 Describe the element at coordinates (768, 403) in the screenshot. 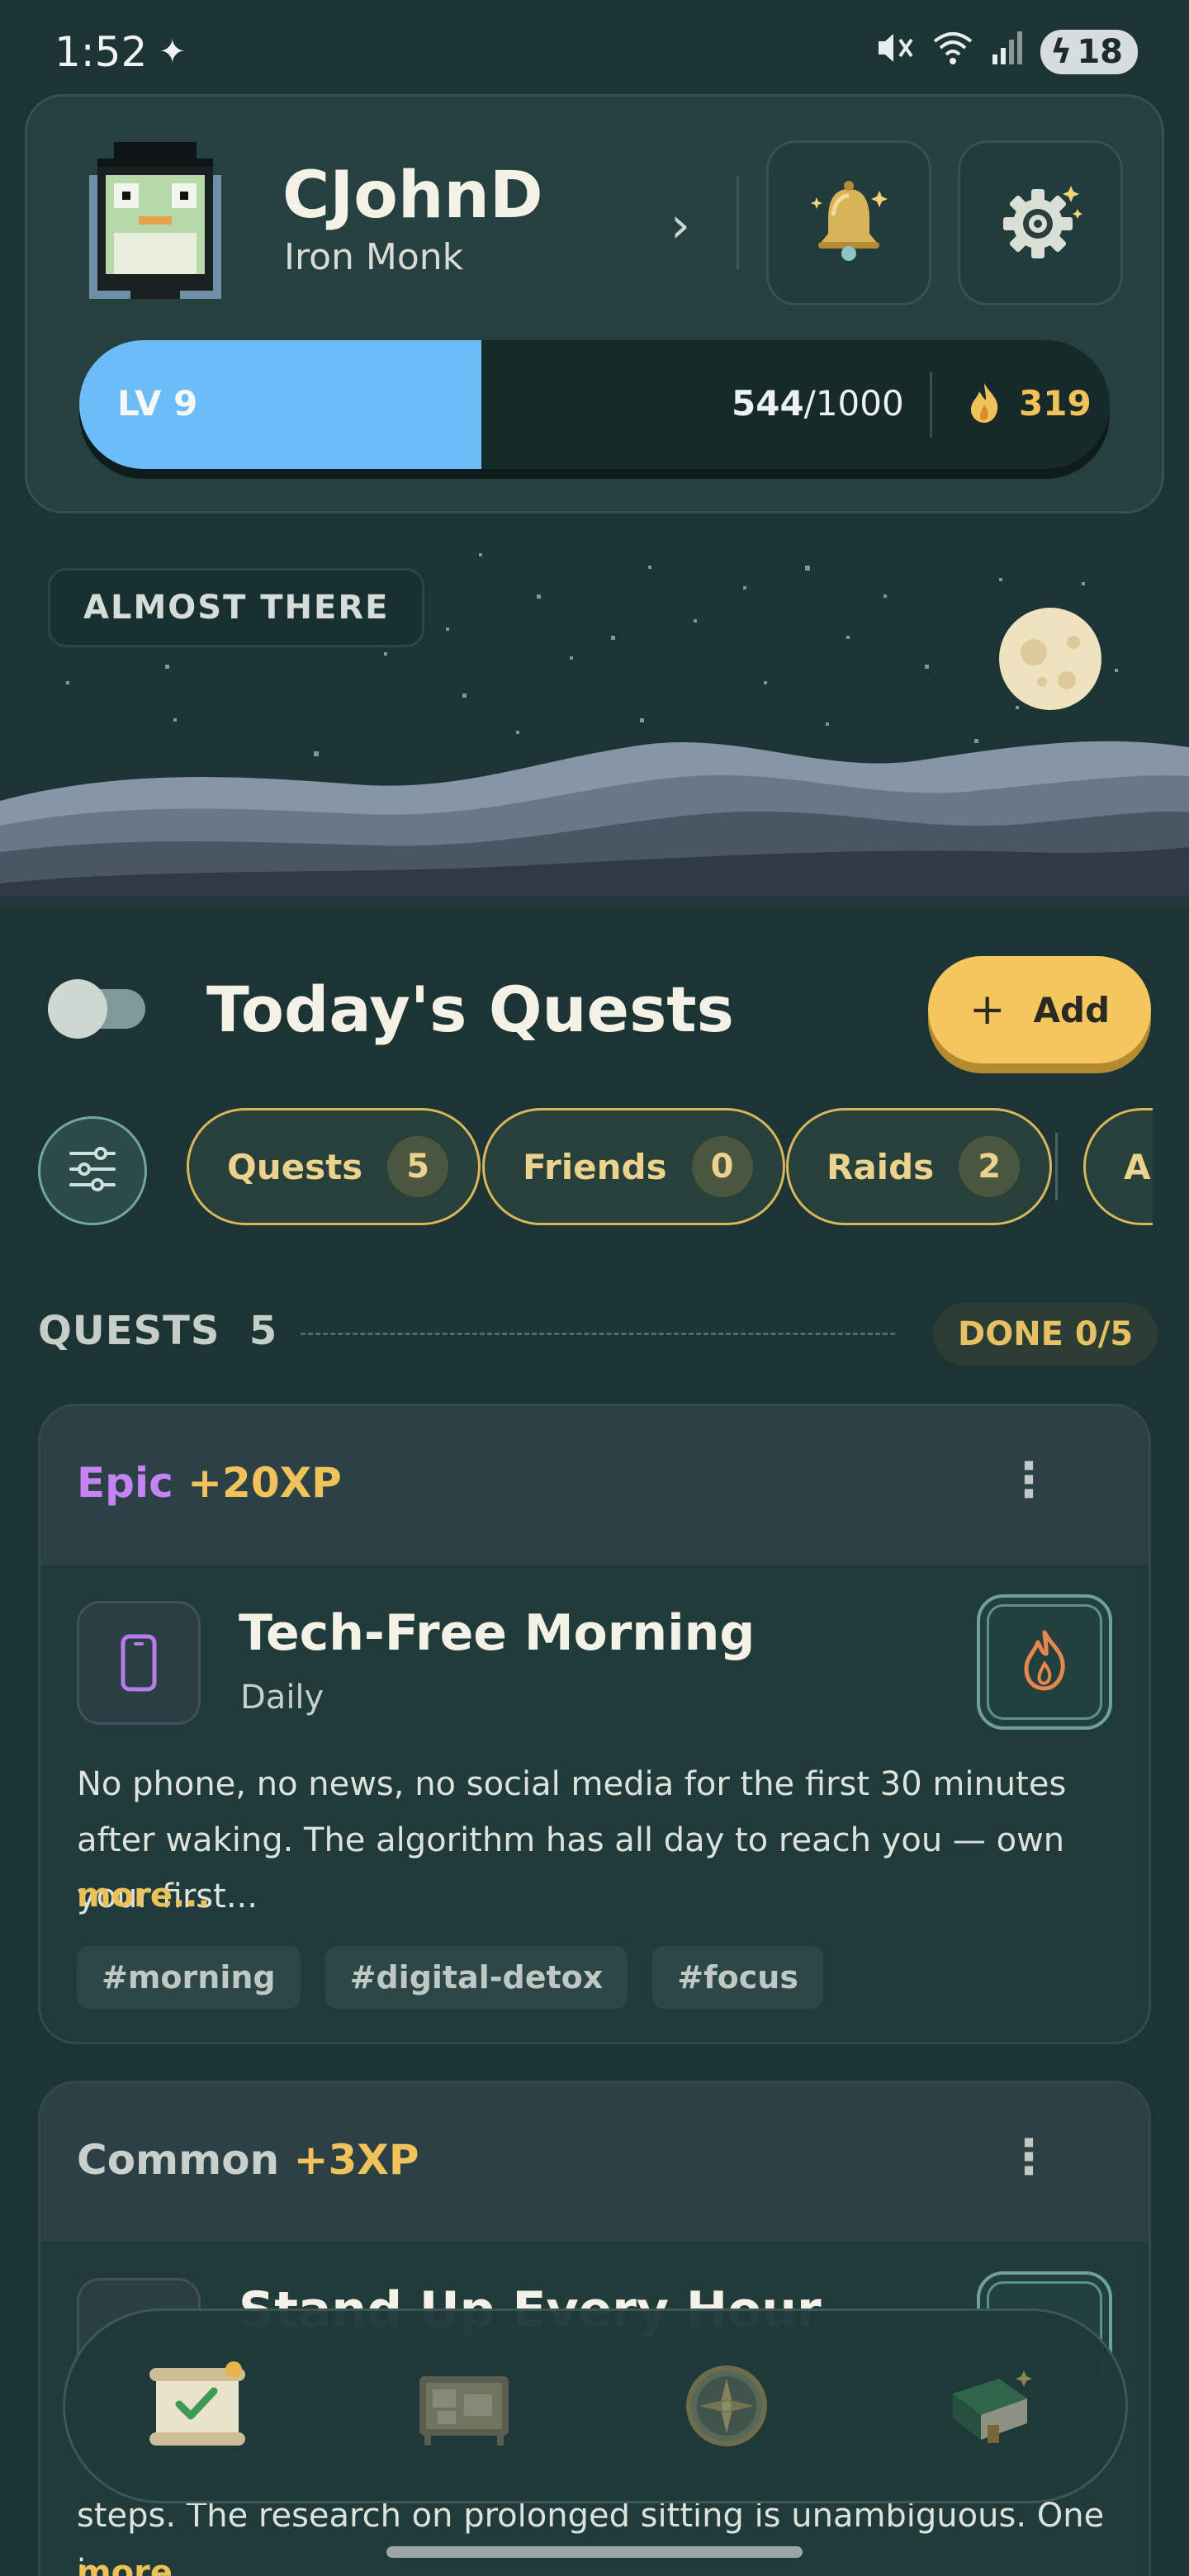

I see `xp-current: 544` at that location.